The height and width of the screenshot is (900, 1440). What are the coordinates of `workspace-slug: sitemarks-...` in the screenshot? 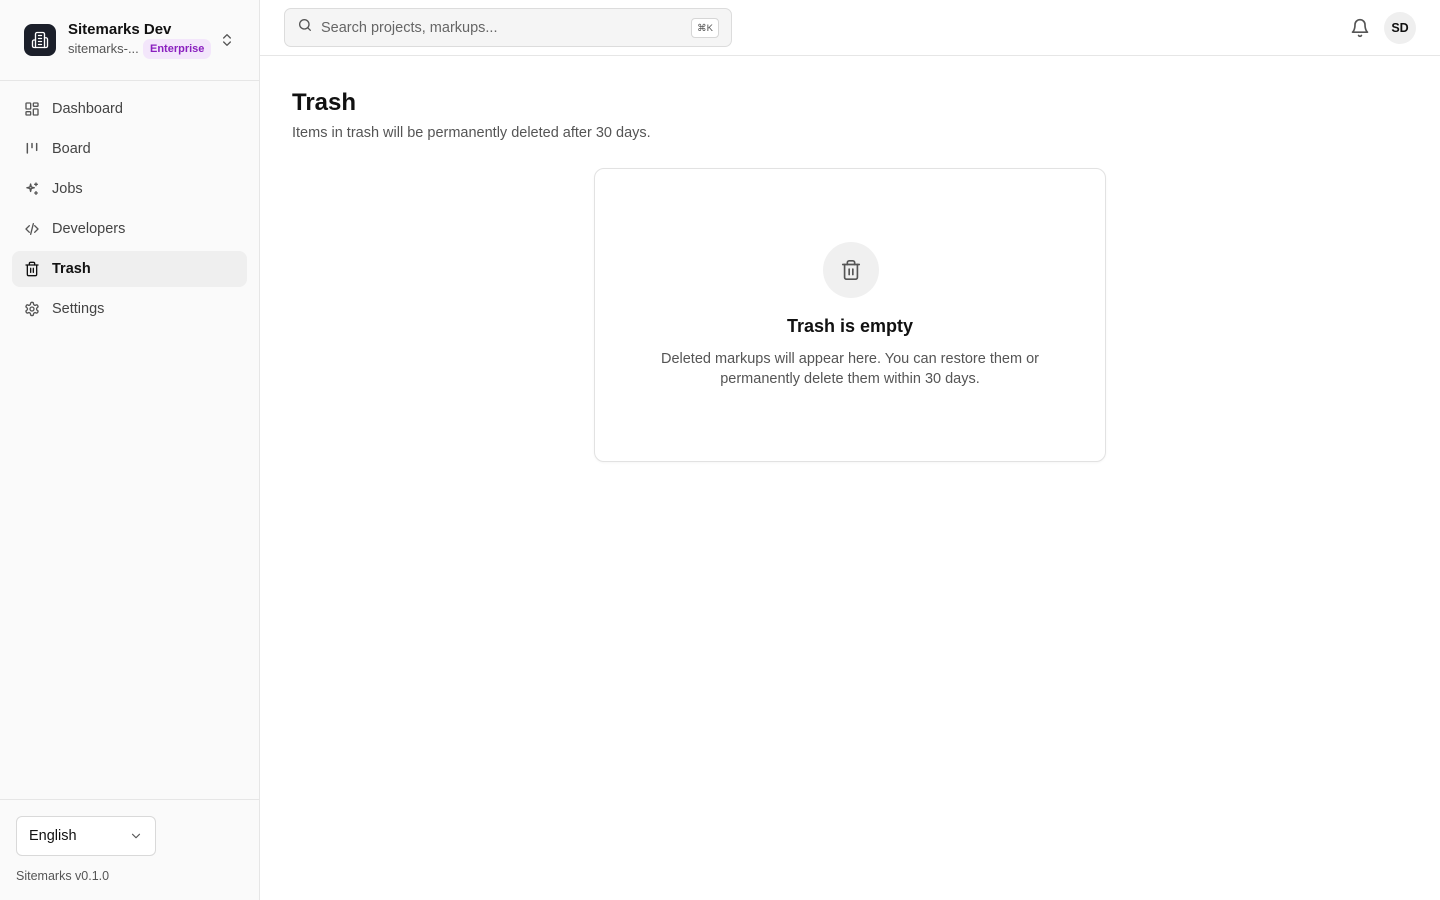 It's located at (103, 48).